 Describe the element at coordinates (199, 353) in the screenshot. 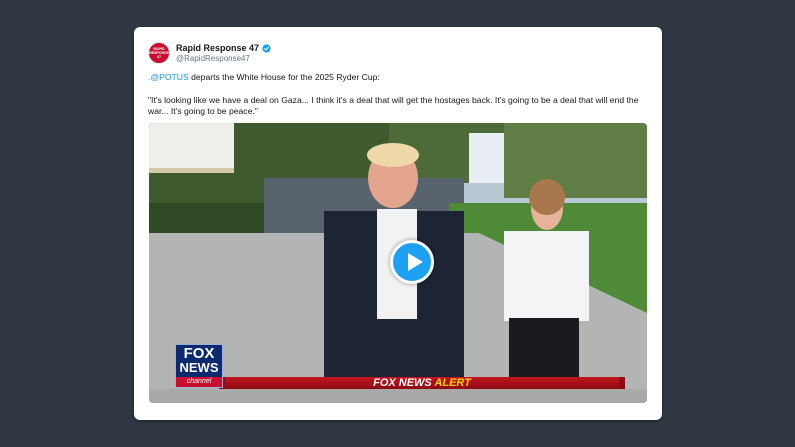

I see `logo-line-1: FOX` at that location.